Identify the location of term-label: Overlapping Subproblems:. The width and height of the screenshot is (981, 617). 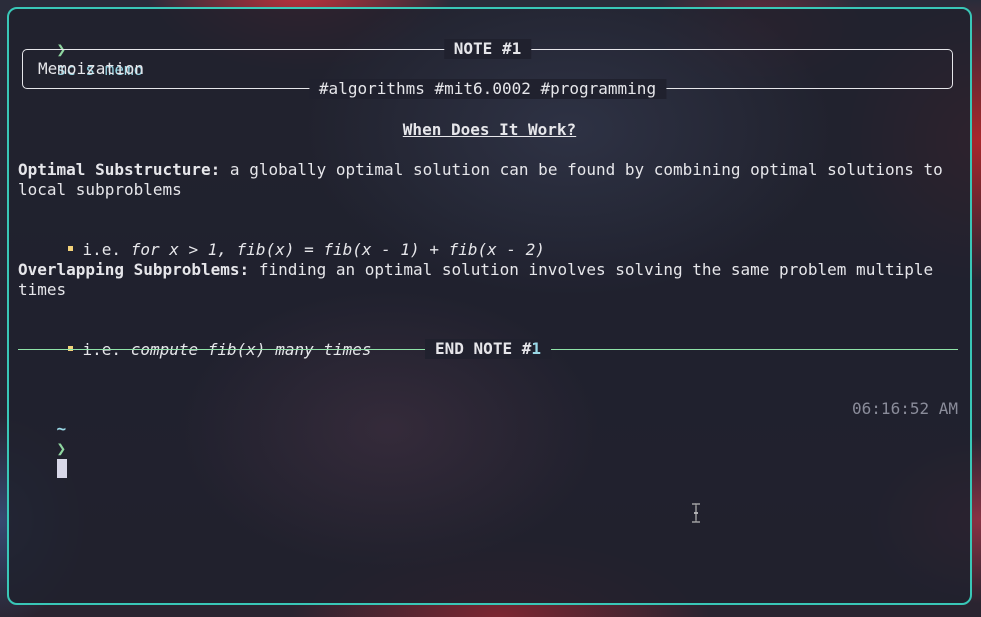
(134, 269).